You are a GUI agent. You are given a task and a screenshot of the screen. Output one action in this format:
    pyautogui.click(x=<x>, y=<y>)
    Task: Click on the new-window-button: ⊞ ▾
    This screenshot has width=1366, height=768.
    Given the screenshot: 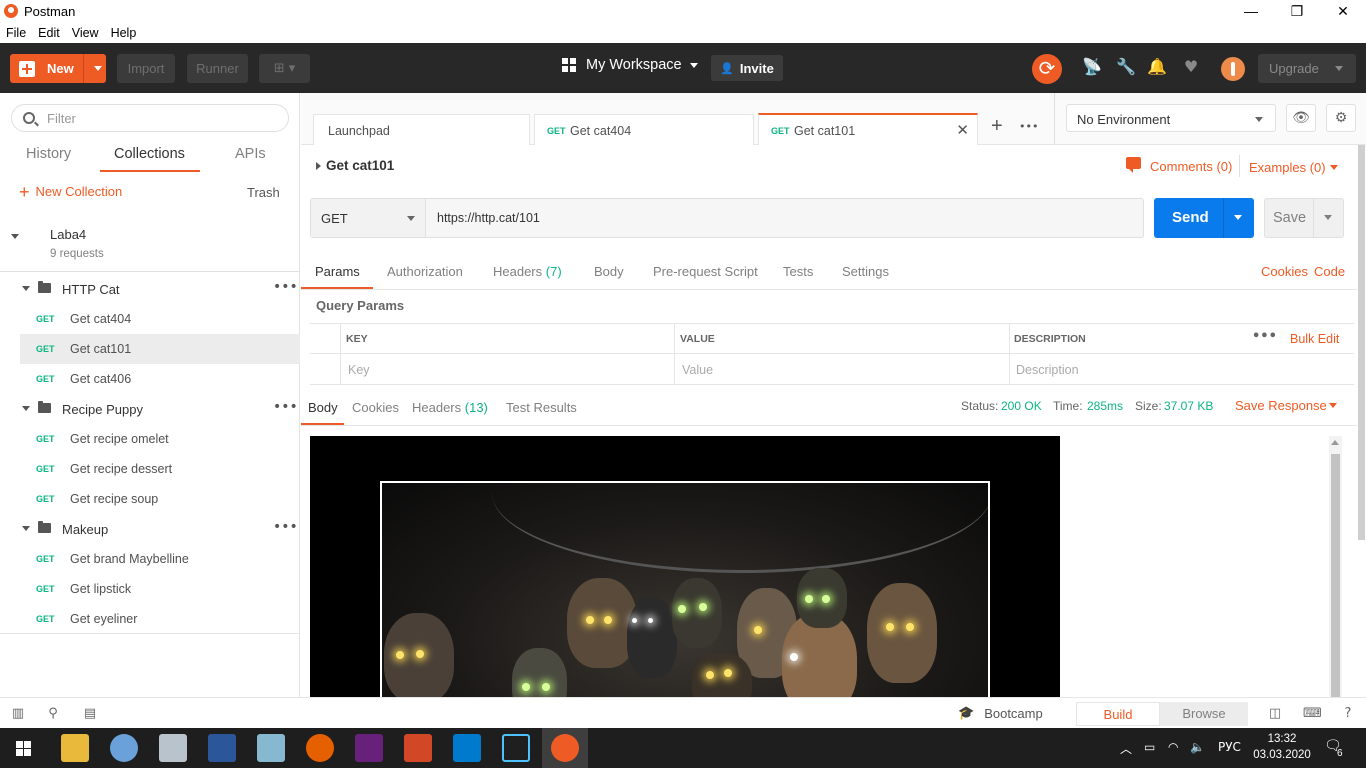 What is the action you would take?
    pyautogui.click(x=284, y=68)
    